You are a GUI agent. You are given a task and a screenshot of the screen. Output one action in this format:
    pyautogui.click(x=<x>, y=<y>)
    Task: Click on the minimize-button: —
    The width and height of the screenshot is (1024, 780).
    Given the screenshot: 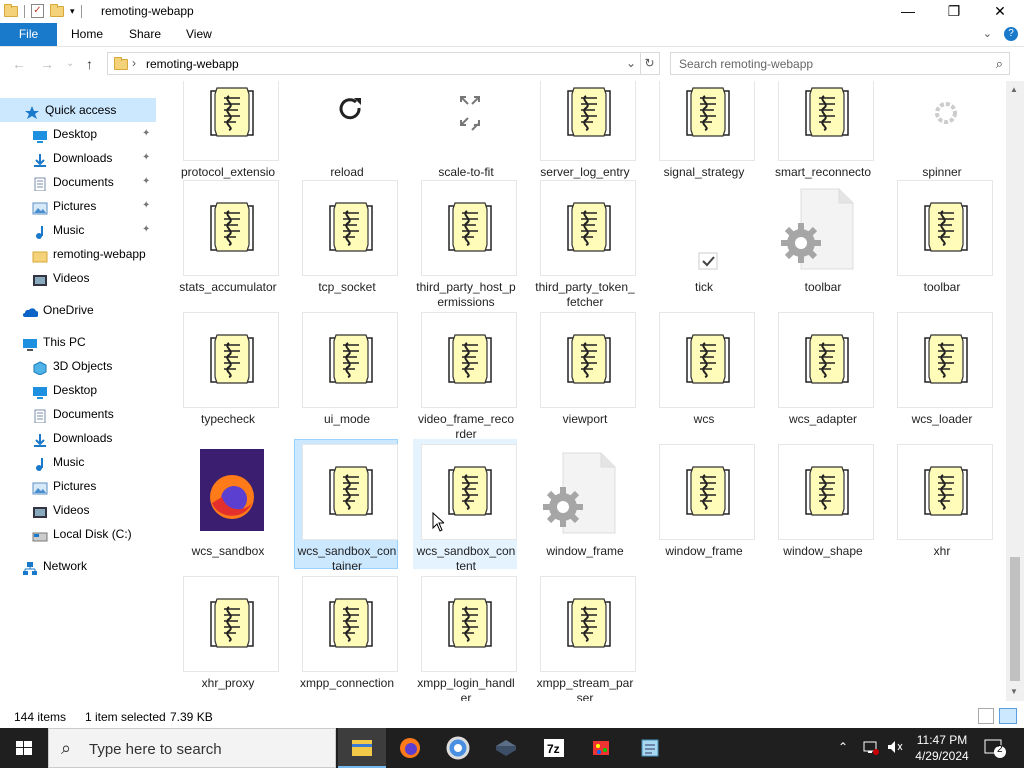 What is the action you would take?
    pyautogui.click(x=908, y=11)
    